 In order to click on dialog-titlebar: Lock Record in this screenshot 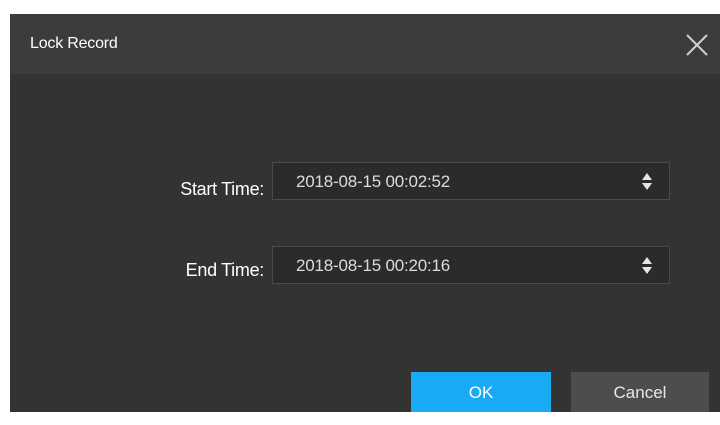, I will do `click(365, 44)`.